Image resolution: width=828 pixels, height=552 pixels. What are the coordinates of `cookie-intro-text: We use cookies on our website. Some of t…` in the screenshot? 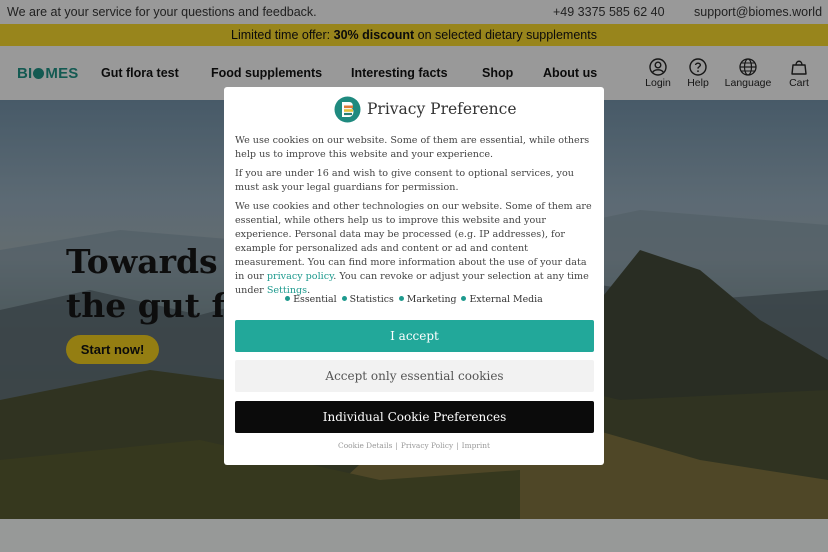 It's located at (412, 147).